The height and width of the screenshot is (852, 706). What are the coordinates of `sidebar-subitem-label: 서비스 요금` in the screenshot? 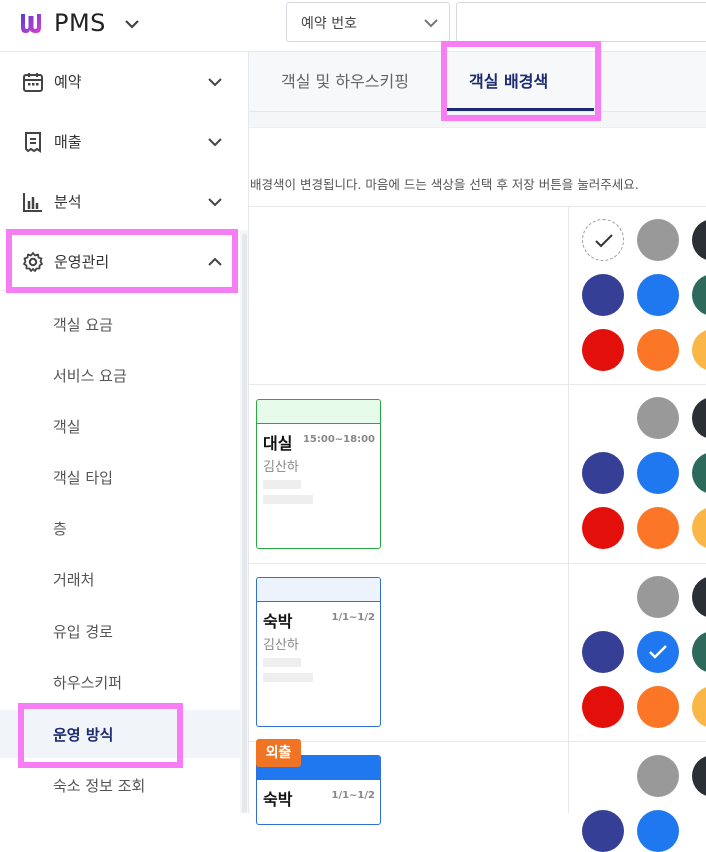 It's located at (90, 376).